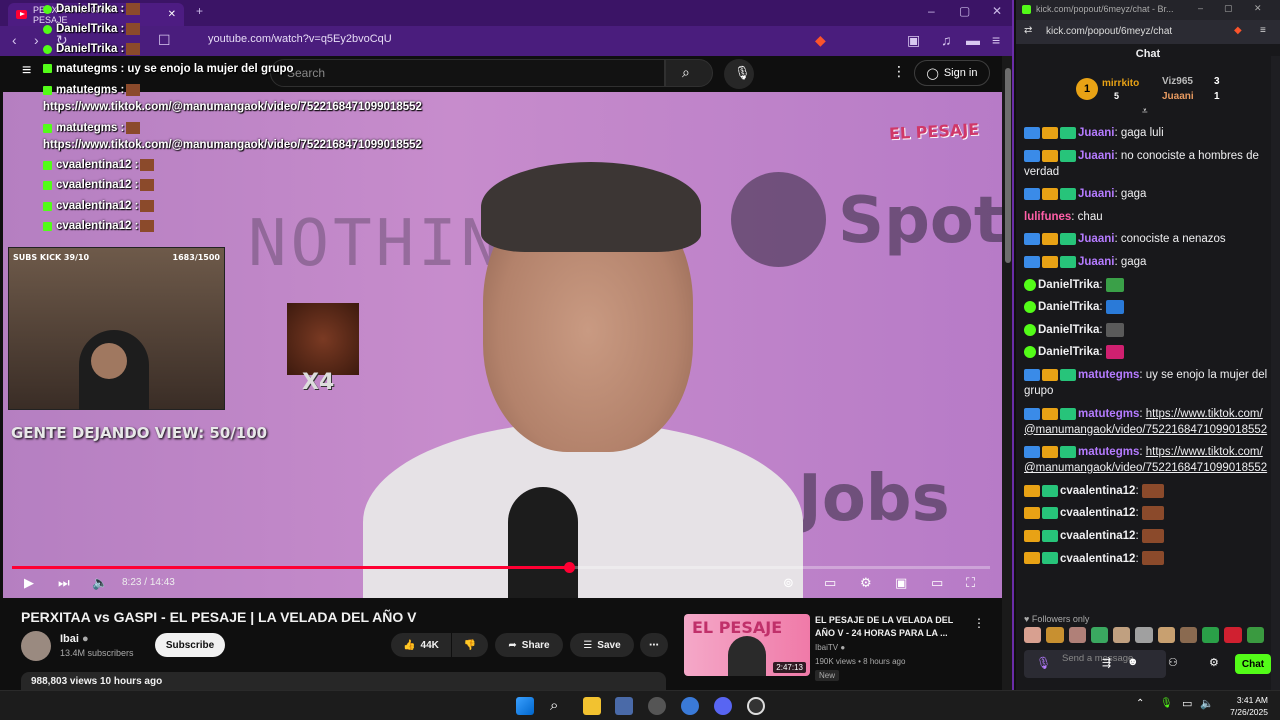 The height and width of the screenshot is (720, 1280). What do you see at coordinates (1028, 30) in the screenshot?
I see `kick-tune-icon: ⇄` at bounding box center [1028, 30].